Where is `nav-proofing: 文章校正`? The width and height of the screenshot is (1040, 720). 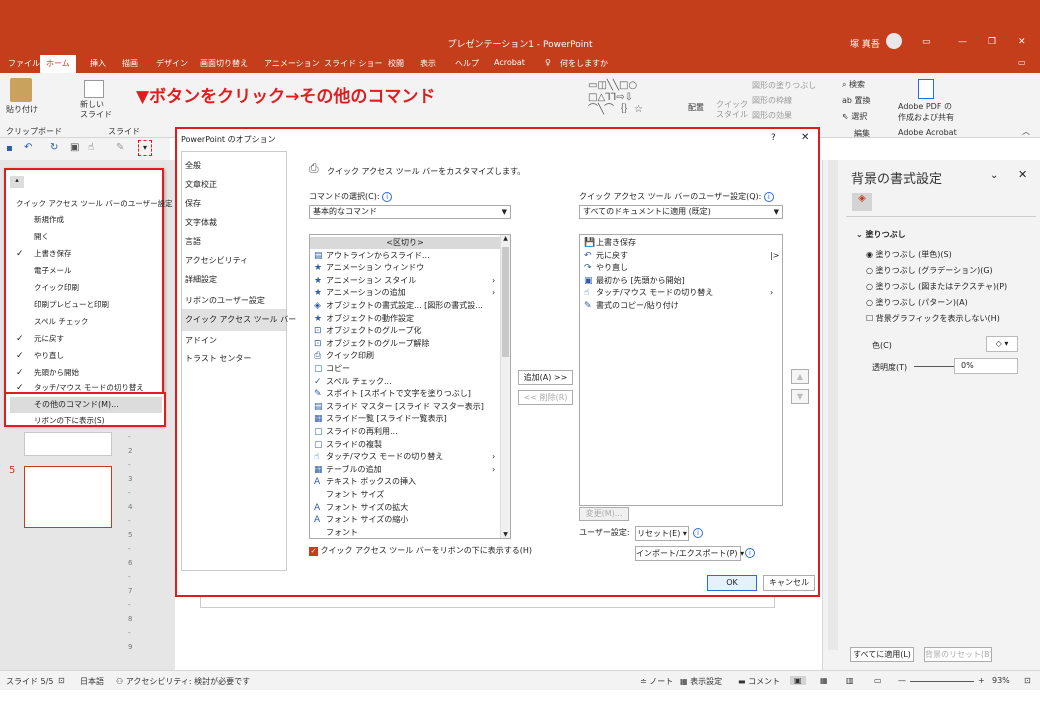
nav-proofing: 文章校正 is located at coordinates (235, 184).